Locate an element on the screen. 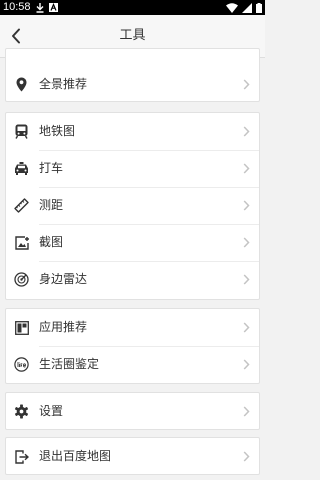  list-item-label: 截图 is located at coordinates (51, 242).